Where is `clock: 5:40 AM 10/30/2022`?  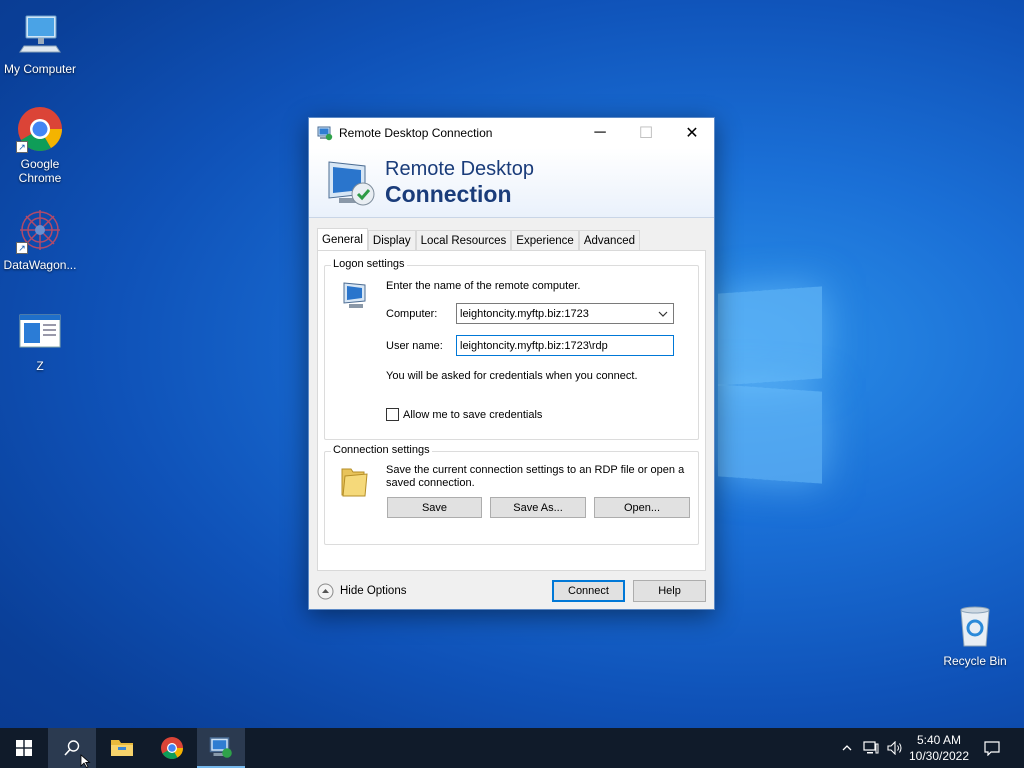
clock: 5:40 AM 10/30/2022 is located at coordinates (939, 748).